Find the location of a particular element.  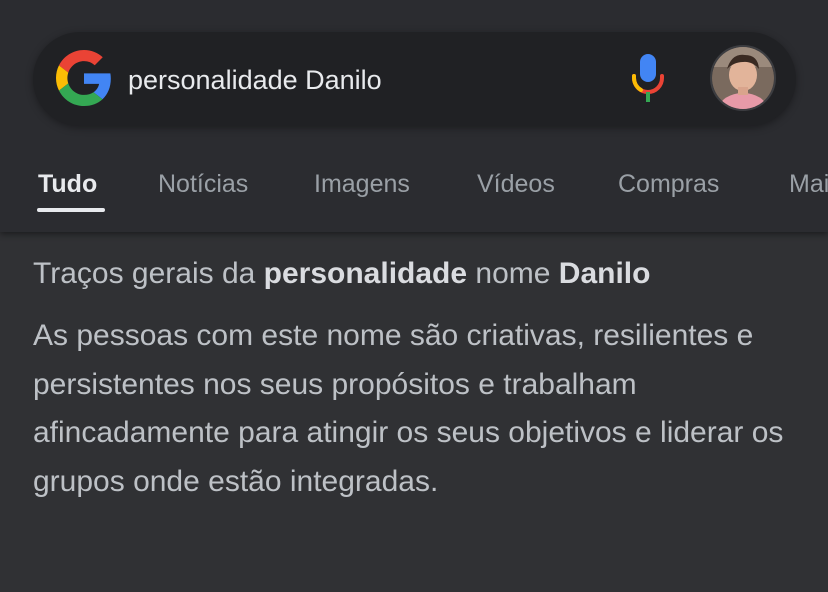

google-g-icon is located at coordinates (84, 78).